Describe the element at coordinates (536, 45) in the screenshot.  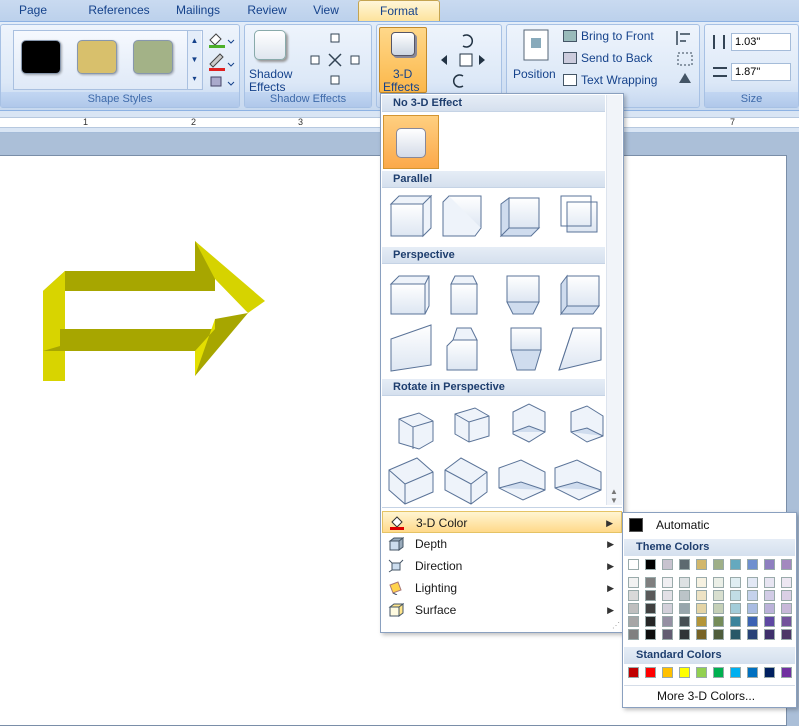
I see `position-icon` at that location.